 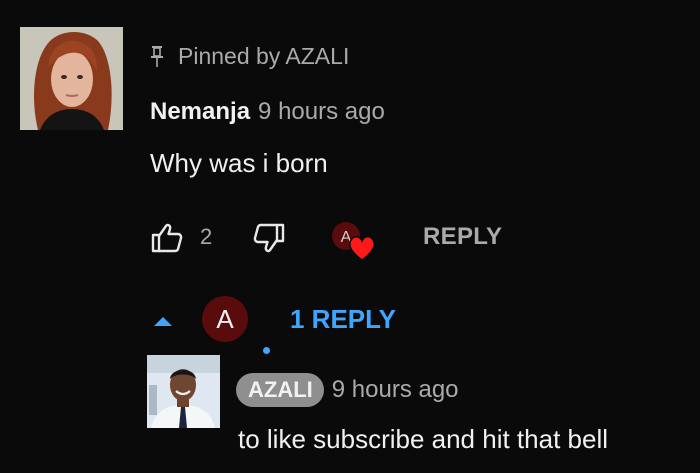 I want to click on commenter-avatar, so click(x=71, y=78).